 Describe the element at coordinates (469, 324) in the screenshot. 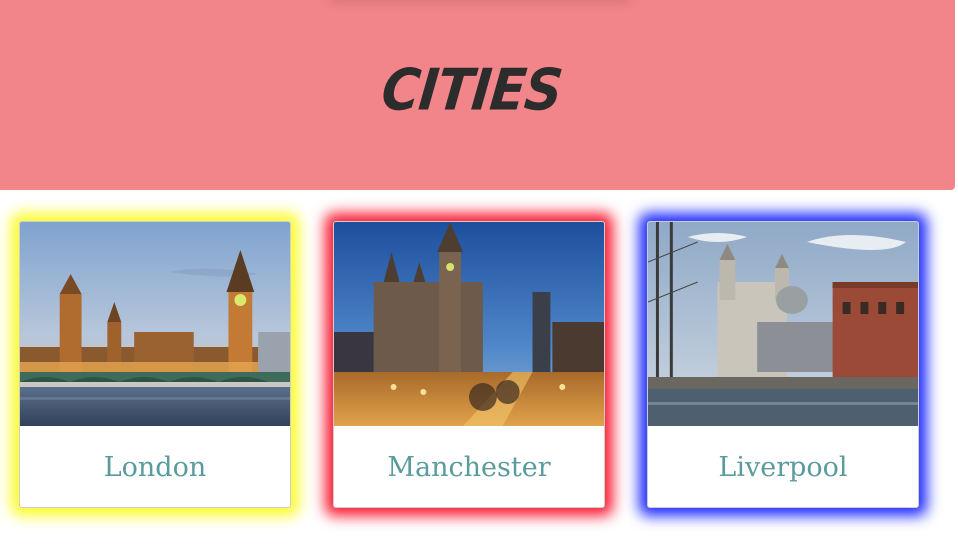

I see `manchester-photo` at that location.